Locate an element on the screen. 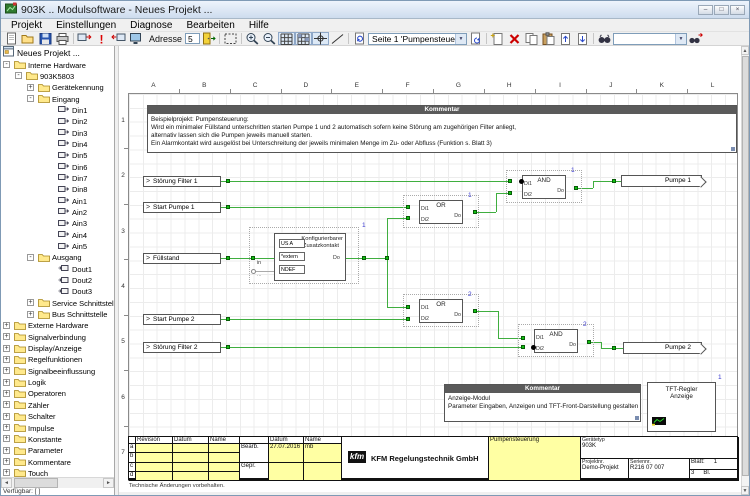 The image size is (750, 496). paste-button is located at coordinates (548, 38).